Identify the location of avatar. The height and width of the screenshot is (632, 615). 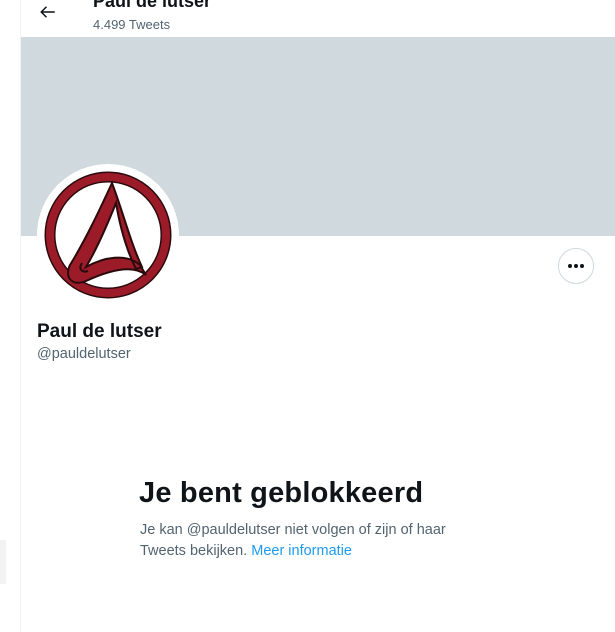
(108, 235).